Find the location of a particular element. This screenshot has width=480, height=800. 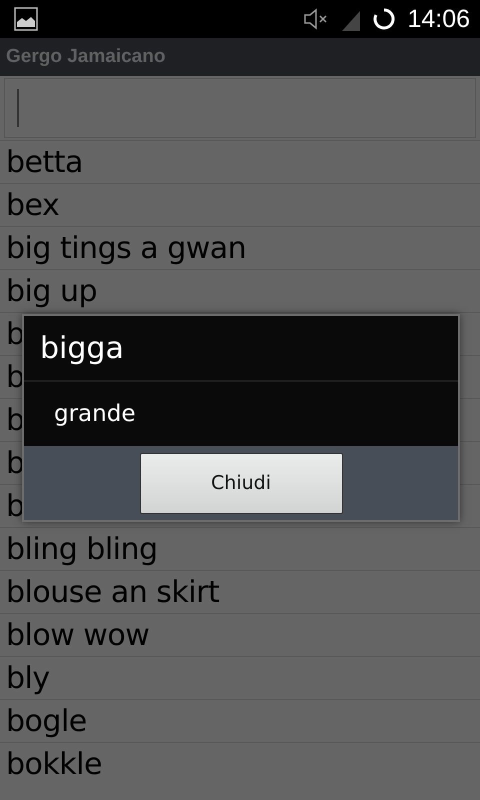

list-item: bex is located at coordinates (33, 205).